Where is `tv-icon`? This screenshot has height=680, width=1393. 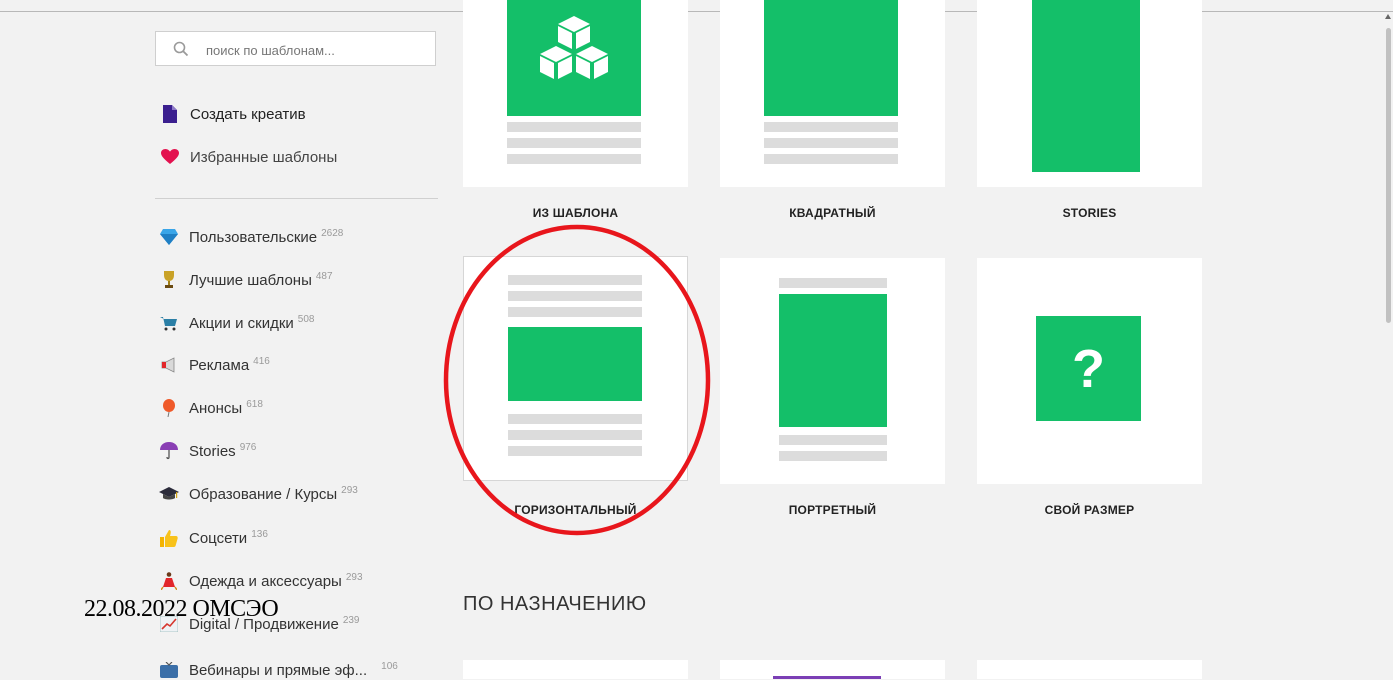 tv-icon is located at coordinates (169, 670).